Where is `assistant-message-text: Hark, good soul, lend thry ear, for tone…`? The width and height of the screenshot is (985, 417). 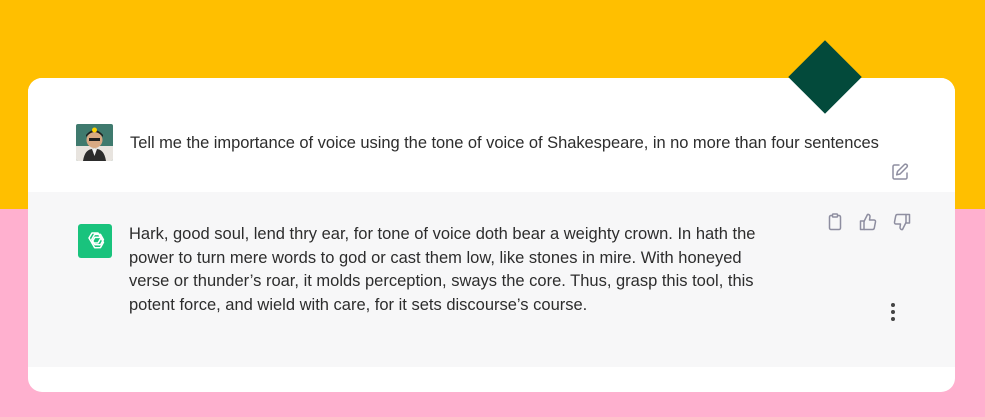 assistant-message-text: Hark, good soul, lend thry ear, for tone… is located at coordinates (442, 269).